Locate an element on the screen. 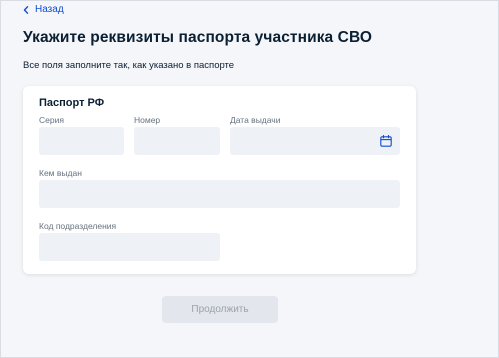 The image size is (499, 358). section-title: Паспорт РФ is located at coordinates (72, 103).